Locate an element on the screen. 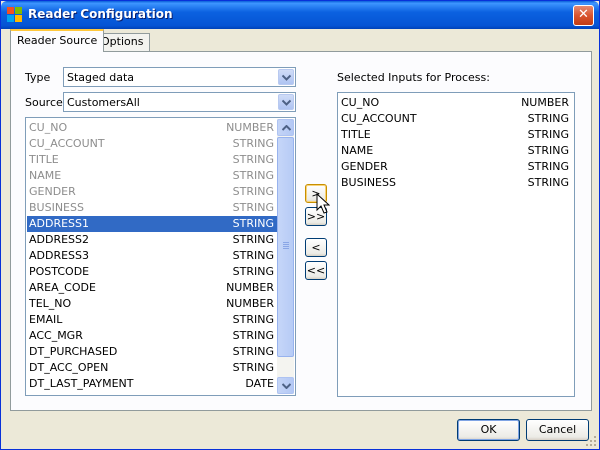 The height and width of the screenshot is (450, 600). selected-field-row: CU_ACCOUNT STRING is located at coordinates (456, 119).